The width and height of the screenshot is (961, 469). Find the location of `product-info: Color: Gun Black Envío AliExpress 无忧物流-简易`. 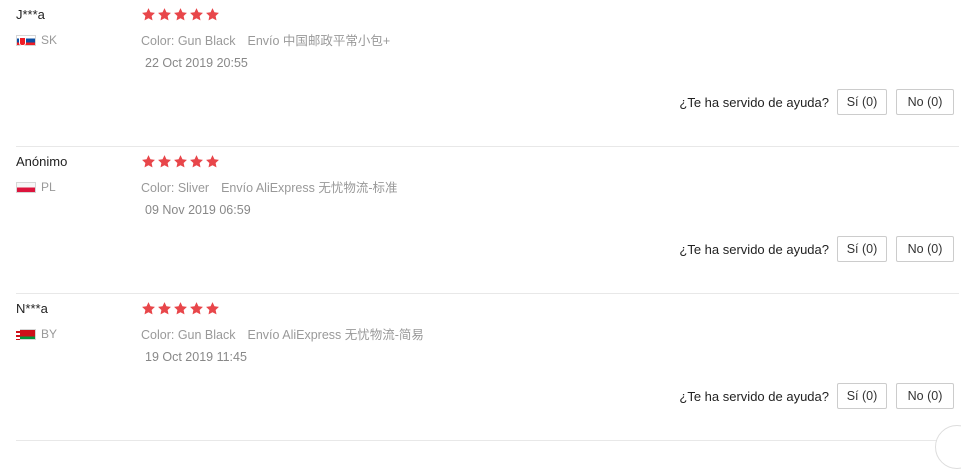

product-info: Color: Gun Black Envío AliExpress 无忧物流-简易 is located at coordinates (282, 333).